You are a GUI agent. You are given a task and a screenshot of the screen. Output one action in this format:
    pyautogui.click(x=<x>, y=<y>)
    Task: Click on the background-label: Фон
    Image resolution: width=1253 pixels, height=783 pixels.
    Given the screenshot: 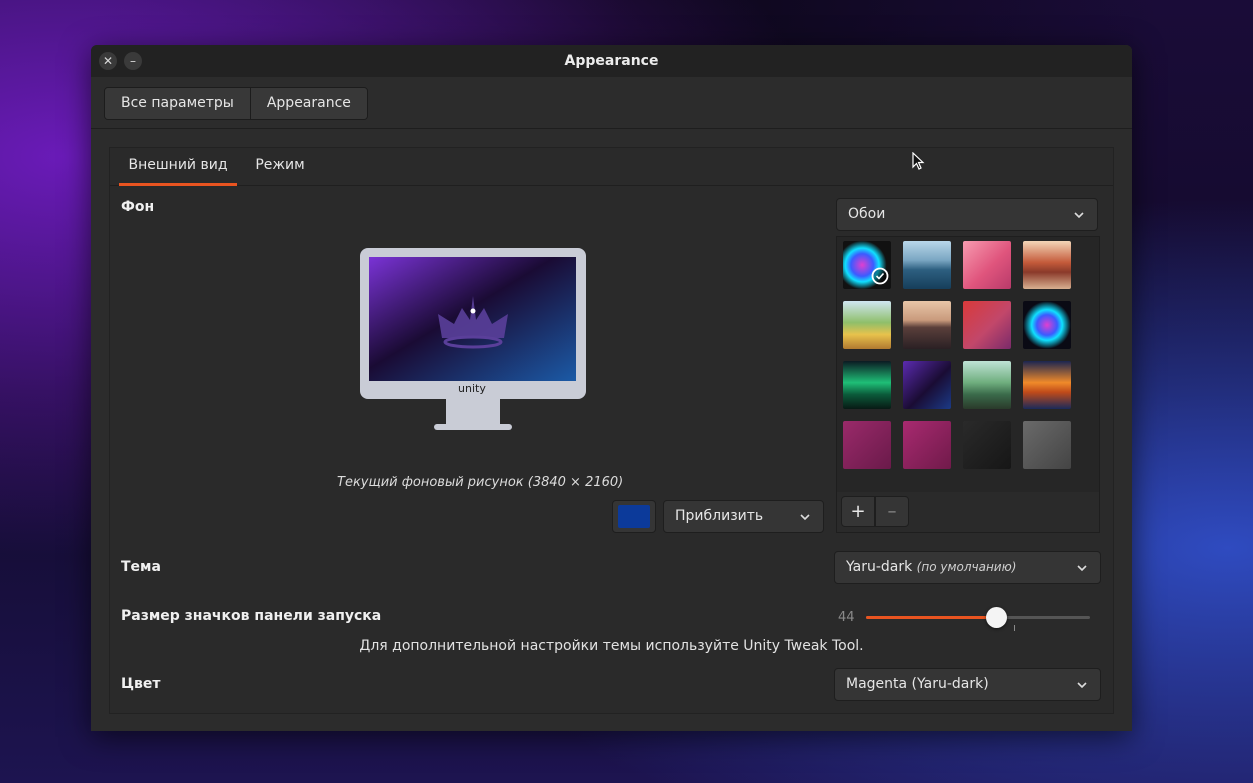 What is the action you would take?
    pyautogui.click(x=138, y=207)
    